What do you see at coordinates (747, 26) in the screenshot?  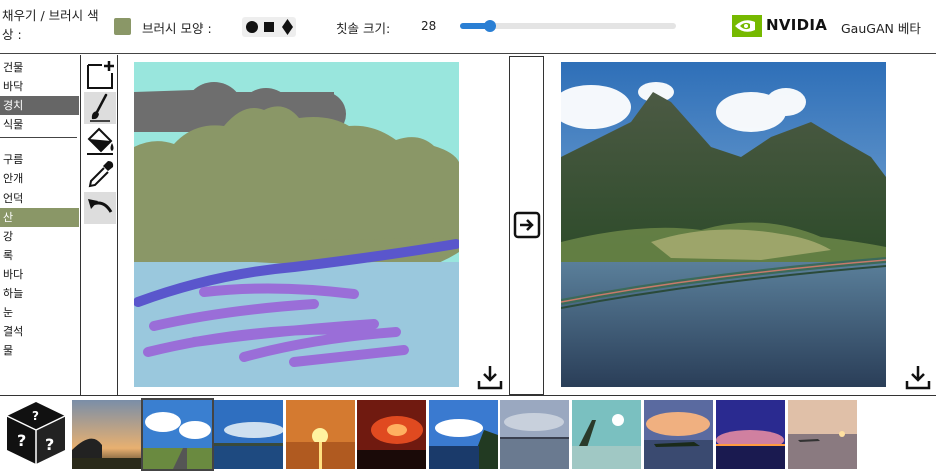 I see `nvidia-eye-icon` at bounding box center [747, 26].